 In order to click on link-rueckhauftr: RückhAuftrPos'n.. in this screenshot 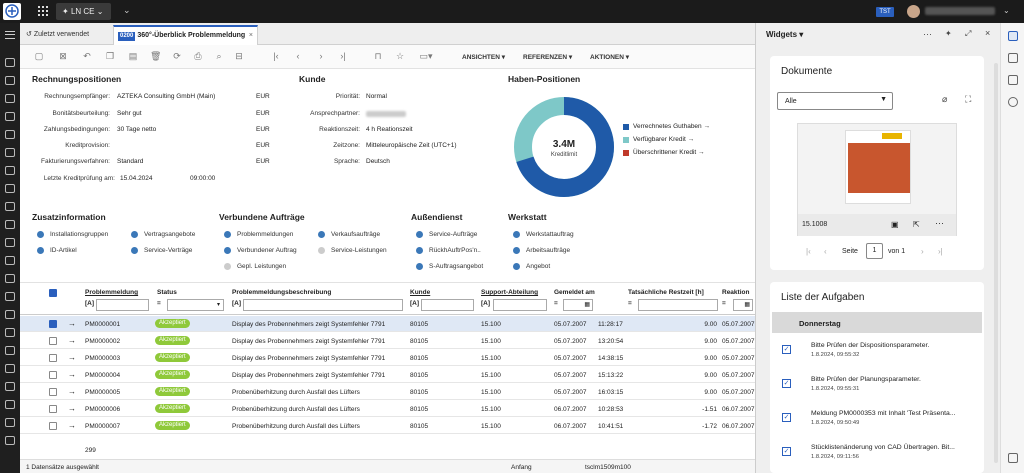, I will do `click(455, 250)`.